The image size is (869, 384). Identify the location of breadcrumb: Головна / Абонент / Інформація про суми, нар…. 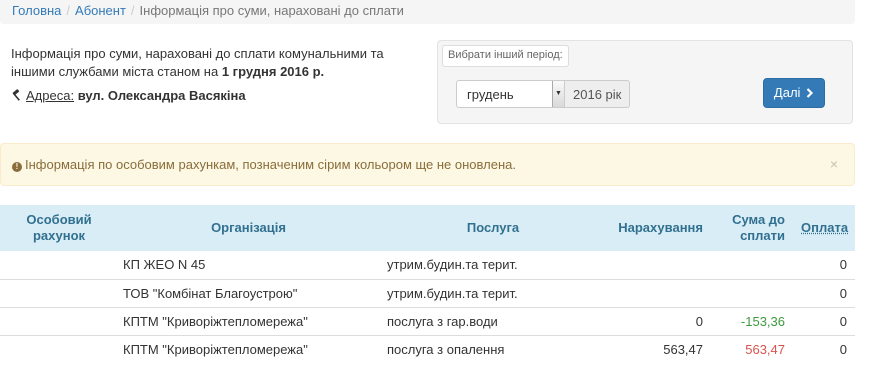
(427, 12).